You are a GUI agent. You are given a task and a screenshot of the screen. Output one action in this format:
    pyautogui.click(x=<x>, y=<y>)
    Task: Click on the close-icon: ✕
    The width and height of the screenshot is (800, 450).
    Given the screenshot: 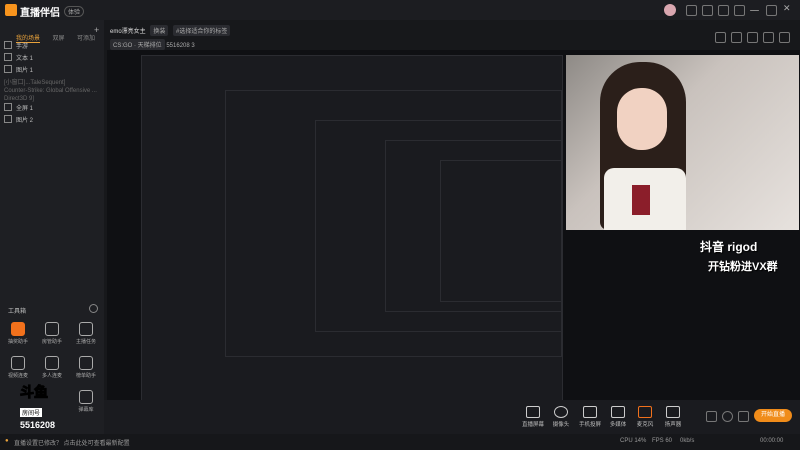 What is the action you would take?
    pyautogui.click(x=787, y=8)
    